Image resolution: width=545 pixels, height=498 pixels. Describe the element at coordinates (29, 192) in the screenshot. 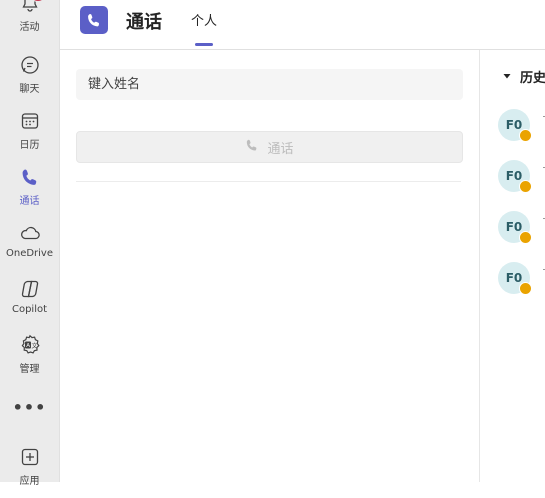

I see `rail-item-calls: 通话` at that location.